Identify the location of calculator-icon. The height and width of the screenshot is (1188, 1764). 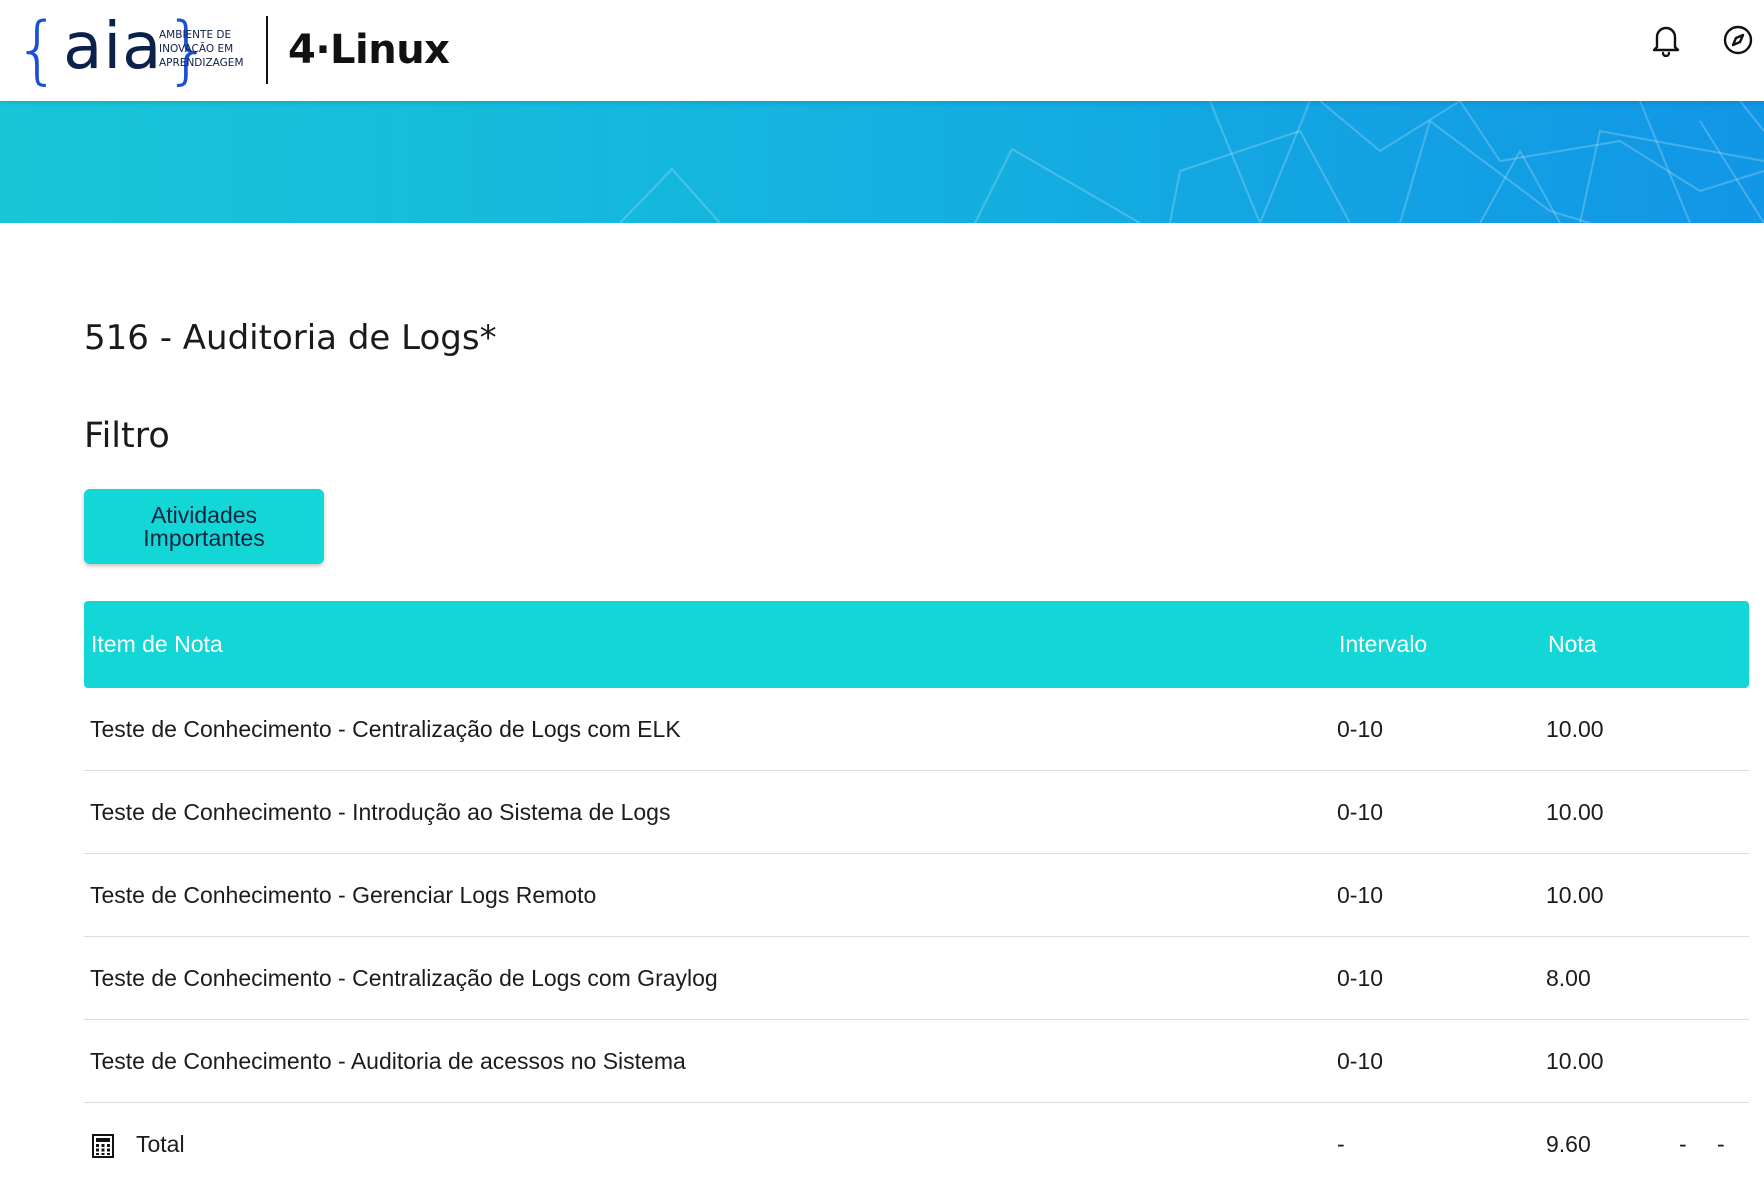
(103, 1146).